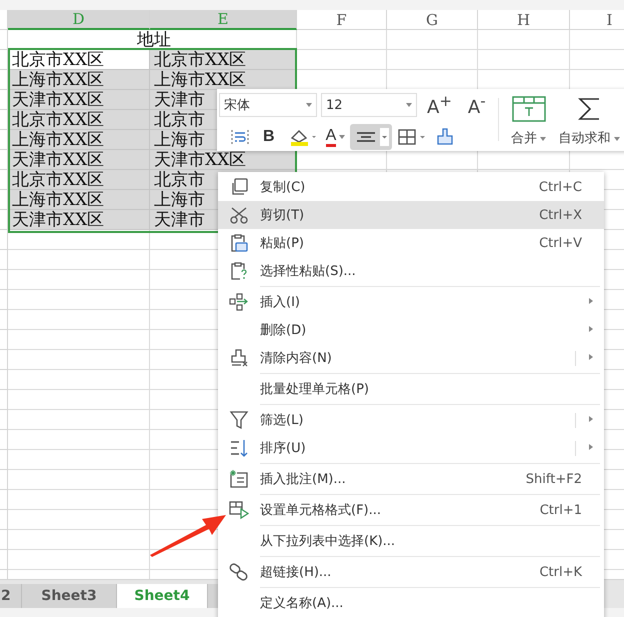 This screenshot has width=624, height=617. What do you see at coordinates (411, 358) in the screenshot?
I see `menu-item: 清除内容(N)` at bounding box center [411, 358].